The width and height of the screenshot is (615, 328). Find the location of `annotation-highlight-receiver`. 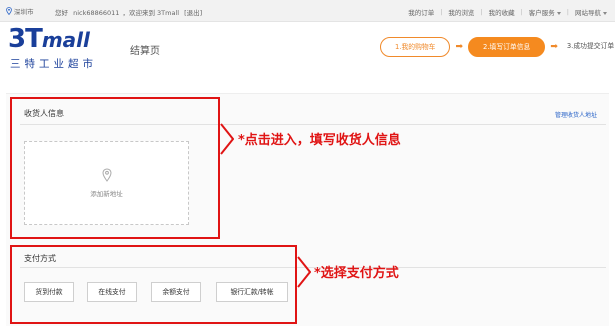

annotation-highlight-receiver is located at coordinates (115, 168).